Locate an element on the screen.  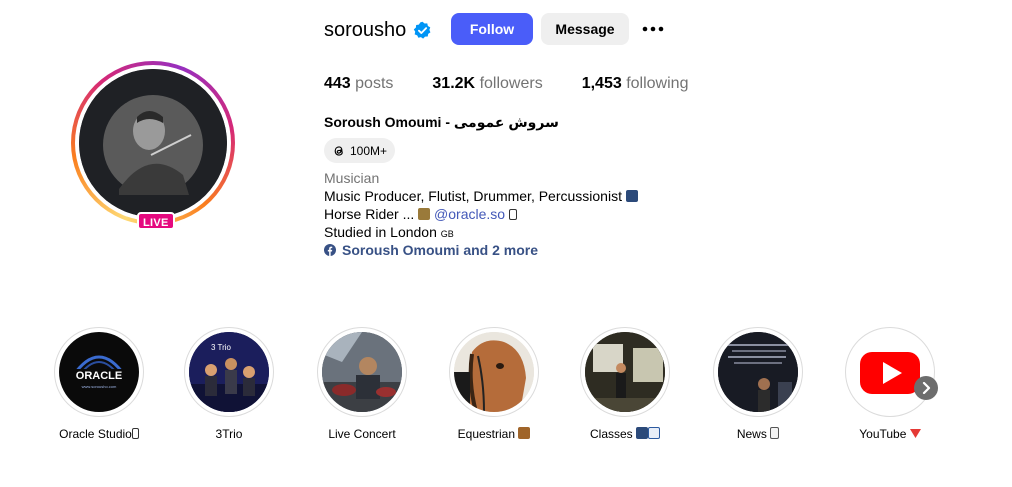
more-options-icon is located at coordinates (653, 29).